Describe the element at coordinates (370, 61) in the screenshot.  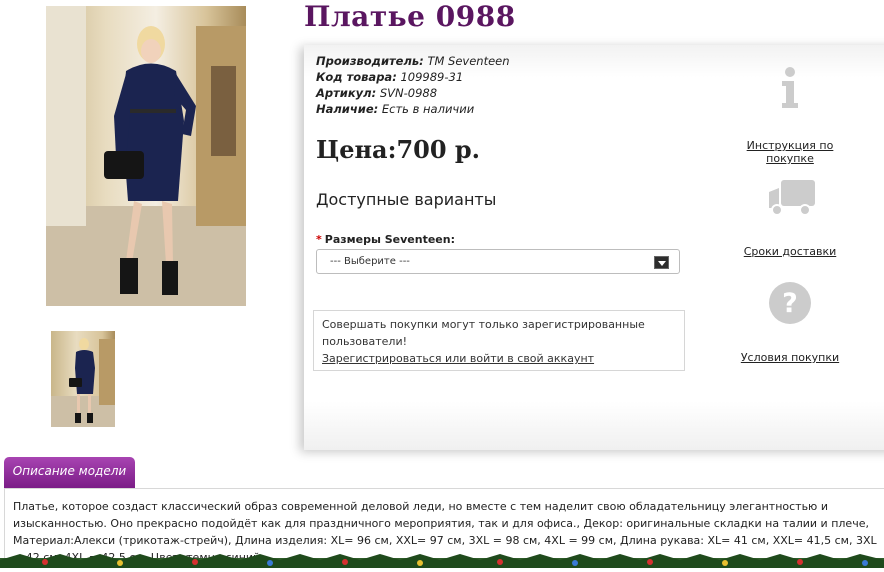
I see `spec-label: Производитель:` at that location.